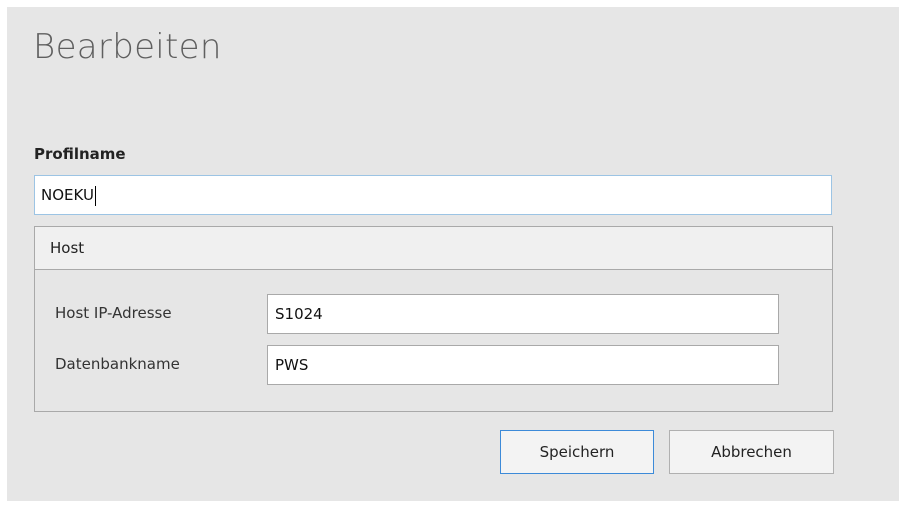 The width and height of the screenshot is (906, 506). What do you see at coordinates (523, 314) in the screenshot?
I see `host-ip-input: S1024` at bounding box center [523, 314].